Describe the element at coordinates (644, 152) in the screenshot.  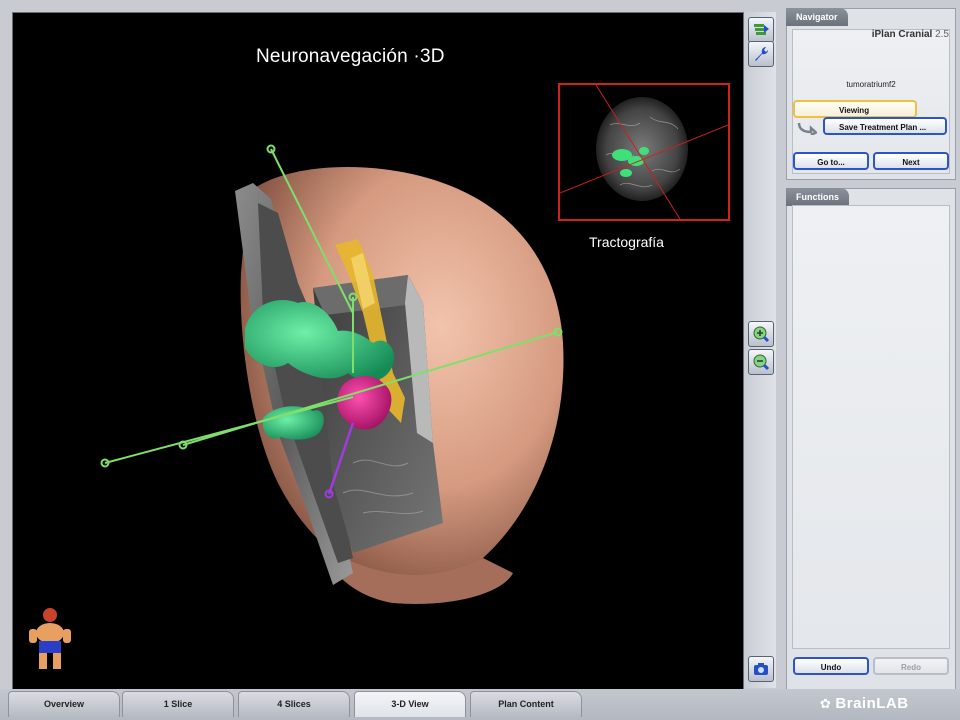
I see `tractography-inset` at that location.